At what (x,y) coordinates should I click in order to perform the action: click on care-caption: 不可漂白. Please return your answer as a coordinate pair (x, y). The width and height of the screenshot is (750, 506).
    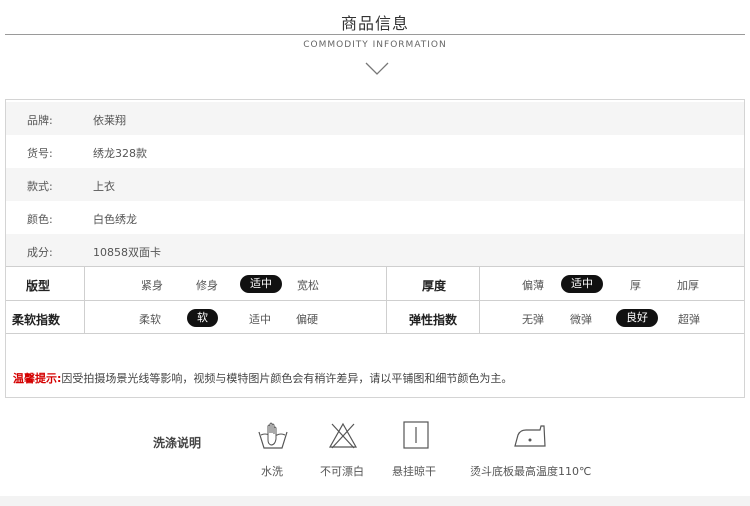
    Looking at the image, I should click on (342, 471).